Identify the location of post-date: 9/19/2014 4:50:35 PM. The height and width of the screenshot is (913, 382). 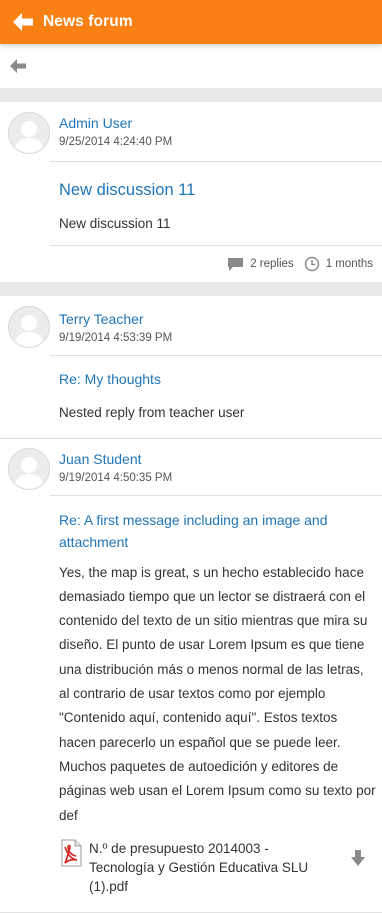
(116, 477).